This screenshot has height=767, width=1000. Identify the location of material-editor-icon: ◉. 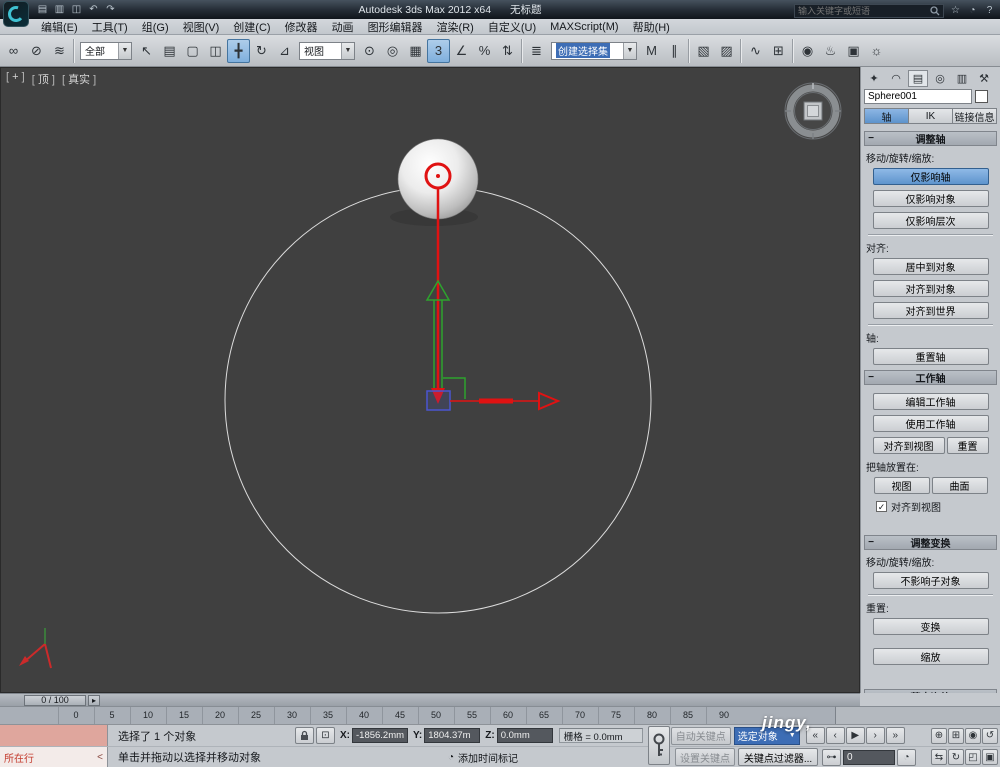
(807, 51).